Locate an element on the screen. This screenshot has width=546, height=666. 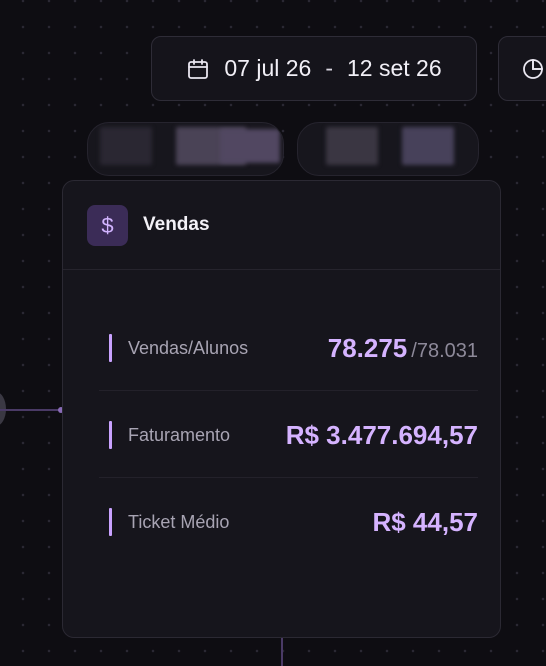
metric-subvalue: /78.031 is located at coordinates (444, 350).